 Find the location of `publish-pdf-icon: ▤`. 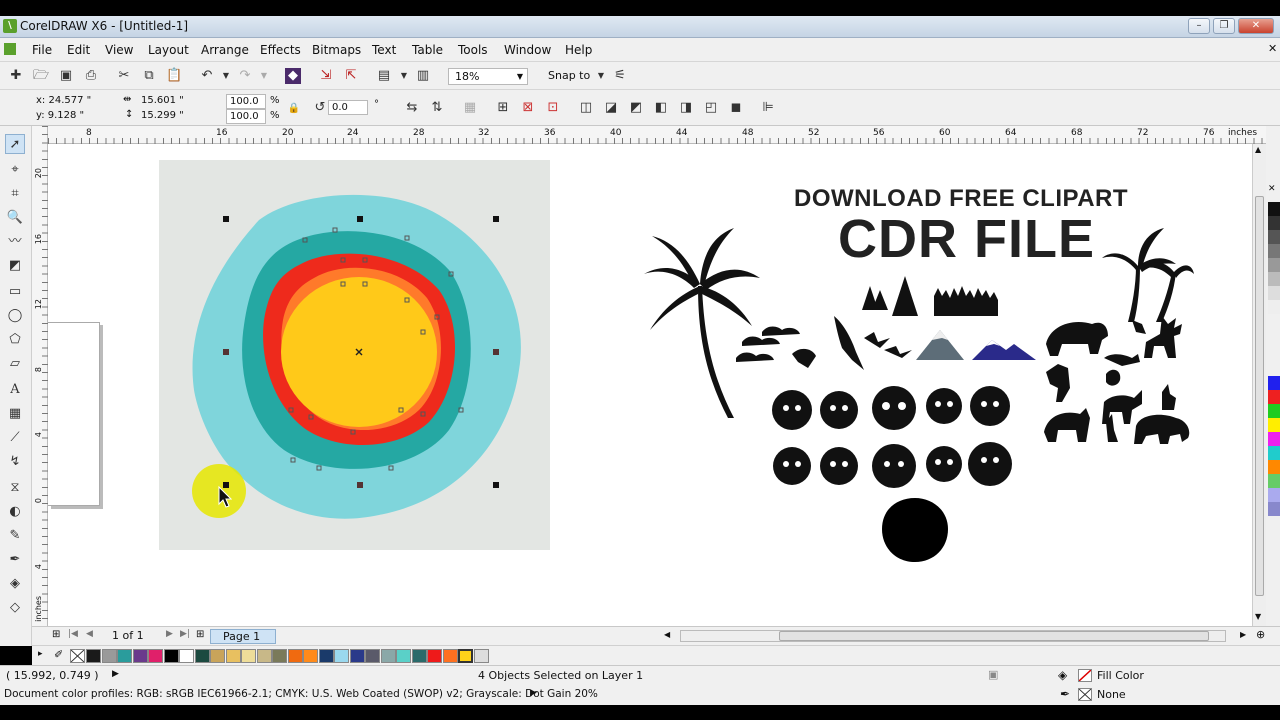

publish-pdf-icon: ▤ is located at coordinates (384, 76).